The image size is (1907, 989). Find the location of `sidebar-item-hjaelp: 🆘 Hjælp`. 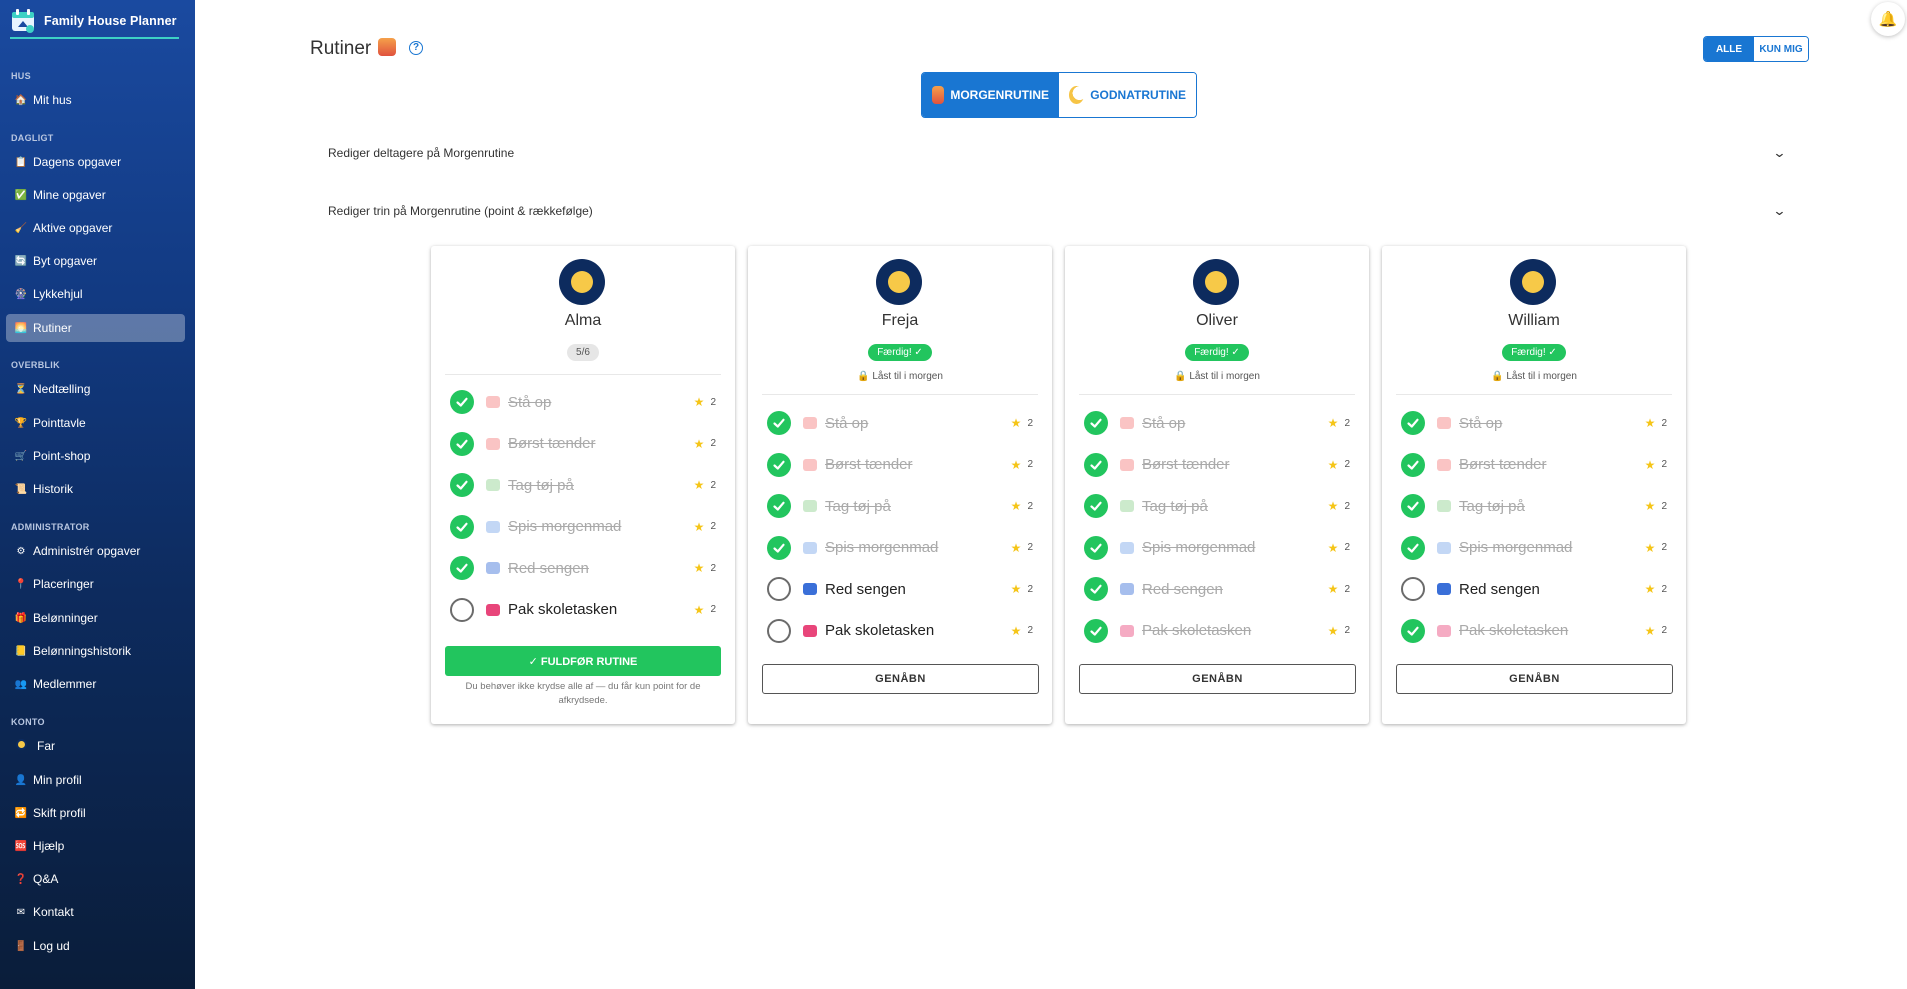

sidebar-item-hjaelp: 🆘 Hjælp is located at coordinates (95, 846).